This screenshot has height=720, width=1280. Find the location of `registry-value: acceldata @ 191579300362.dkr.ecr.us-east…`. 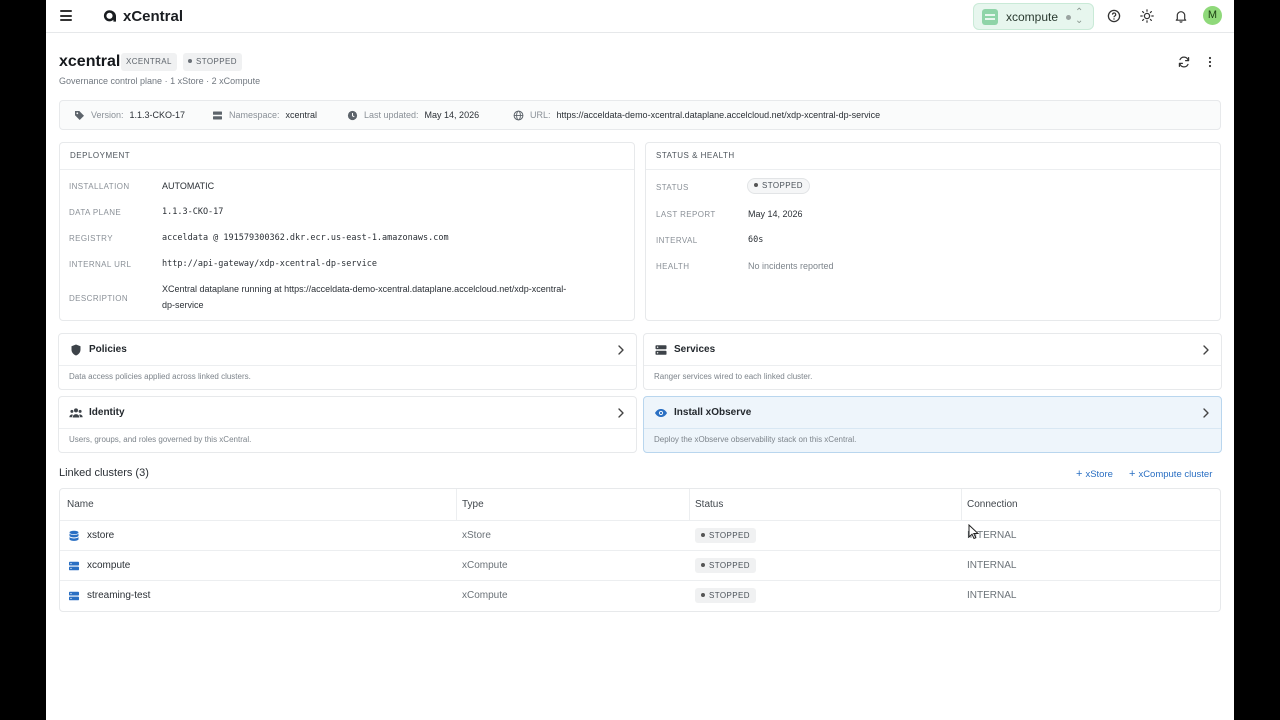

registry-value: acceldata @ 191579300362.dkr.ecr.us-east… is located at coordinates (305, 238).